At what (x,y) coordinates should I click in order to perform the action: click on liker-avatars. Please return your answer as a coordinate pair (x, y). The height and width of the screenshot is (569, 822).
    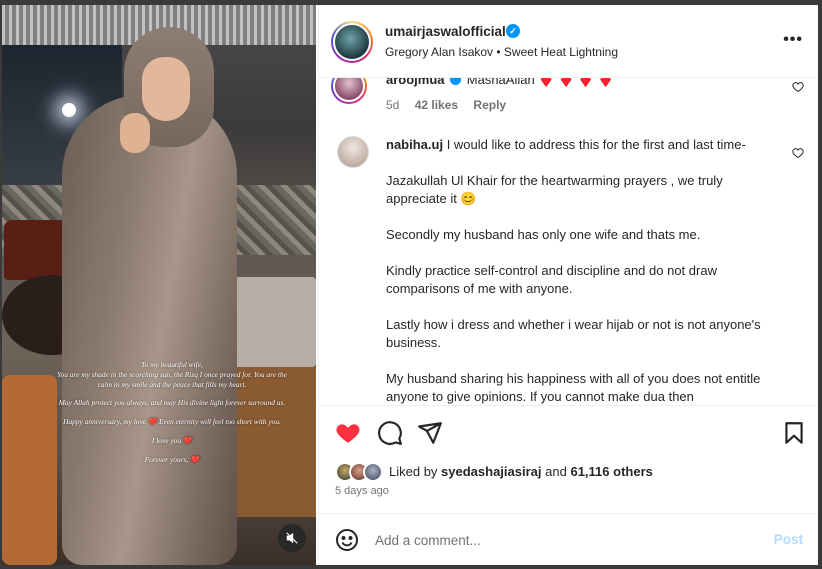
    Looking at the image, I should click on (364, 472).